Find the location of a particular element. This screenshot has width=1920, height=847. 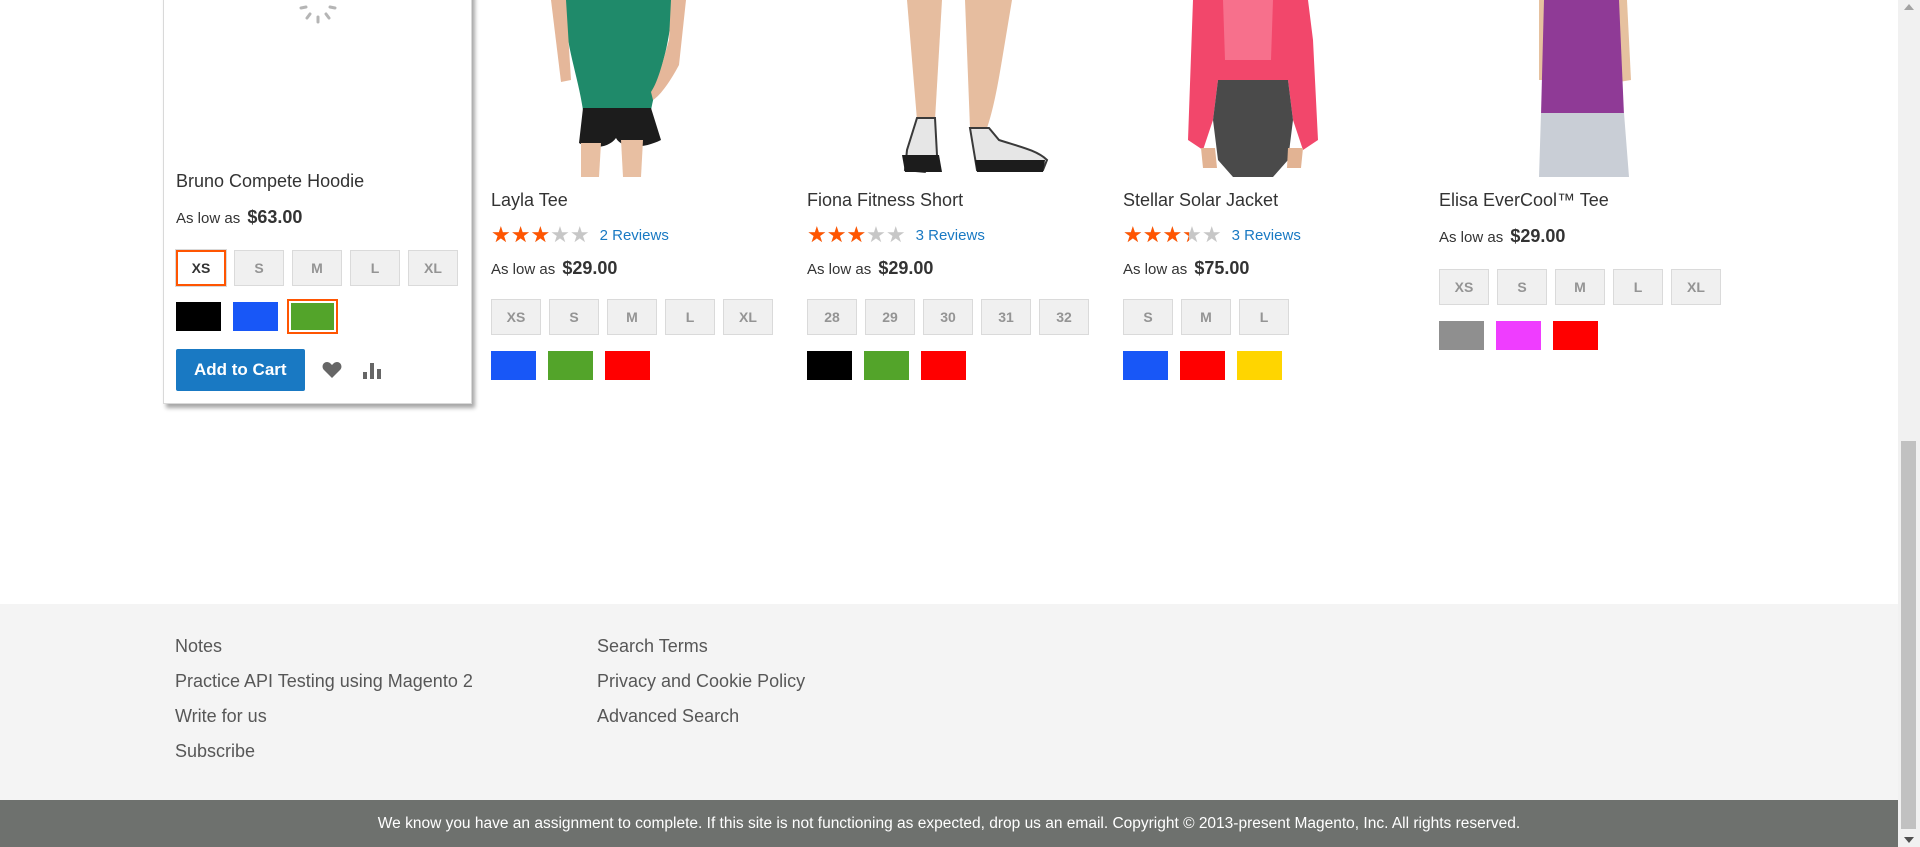

footer-link: Privacy and Cookie Policy is located at coordinates (701, 686).